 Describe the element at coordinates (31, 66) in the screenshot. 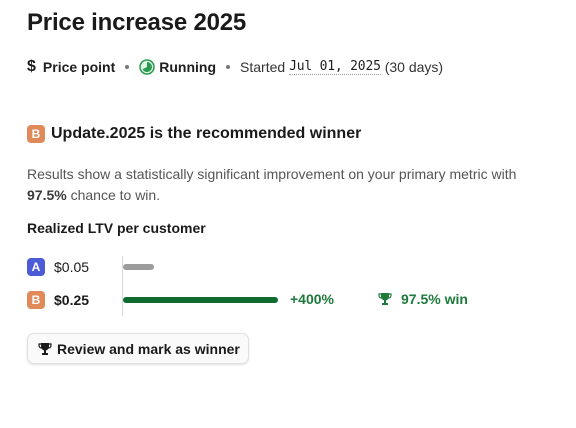

I see `dollar-icon: $` at that location.